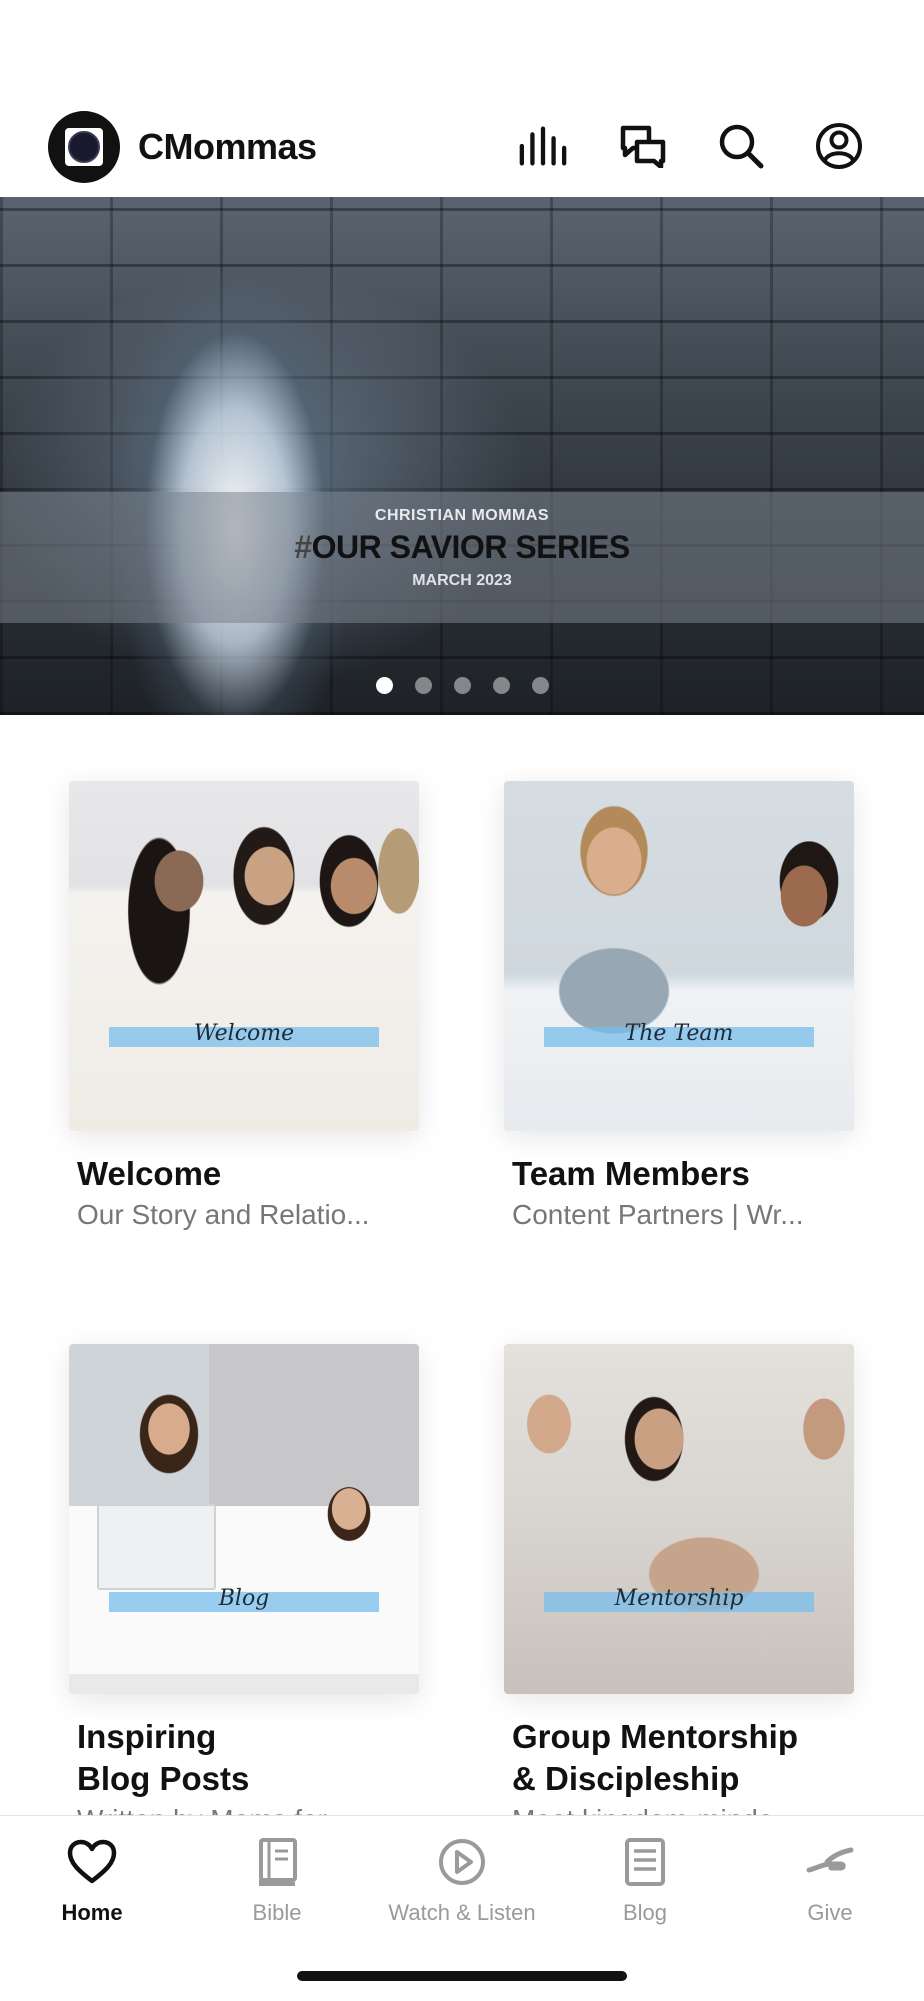  I want to click on chat-icon, so click(643, 146).